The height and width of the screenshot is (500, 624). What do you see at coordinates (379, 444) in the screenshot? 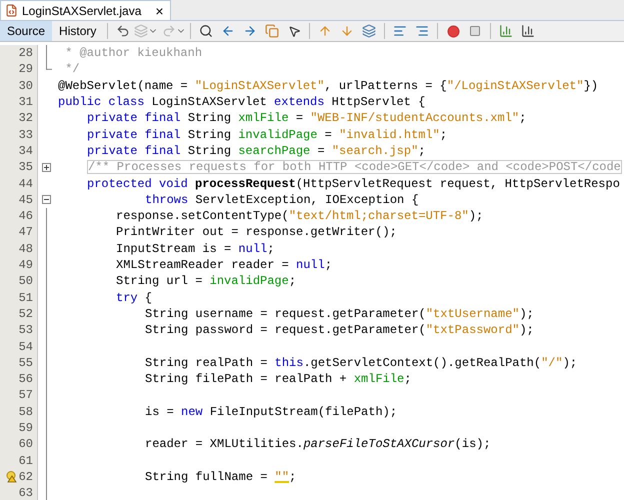
I see `static-method-name: parseFileToStAXCursor` at bounding box center [379, 444].